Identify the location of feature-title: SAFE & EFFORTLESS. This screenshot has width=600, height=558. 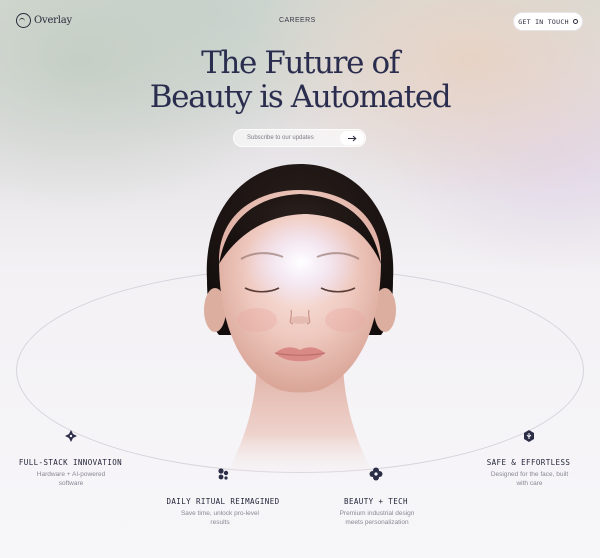
(528, 462).